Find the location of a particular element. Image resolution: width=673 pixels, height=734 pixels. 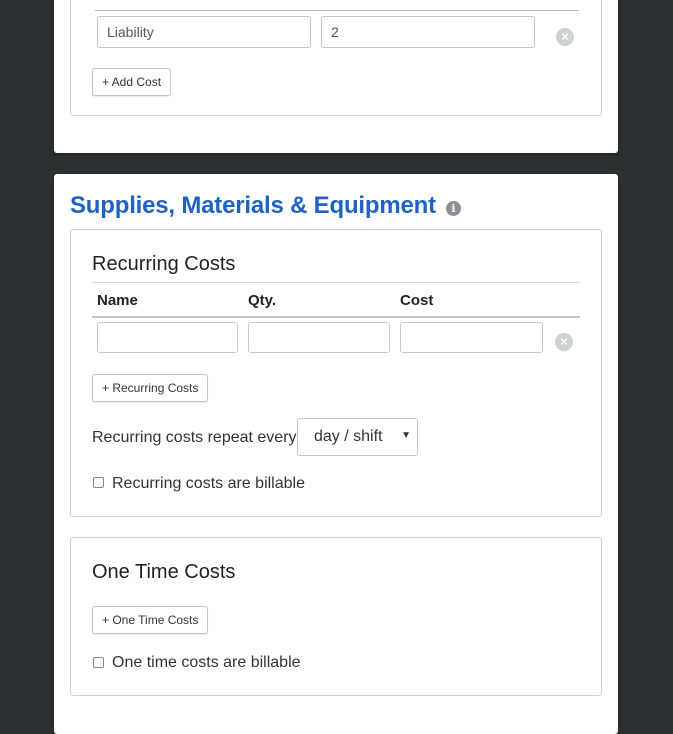

costs-panel: Liability 2 × + Add Cost is located at coordinates (336, 58).